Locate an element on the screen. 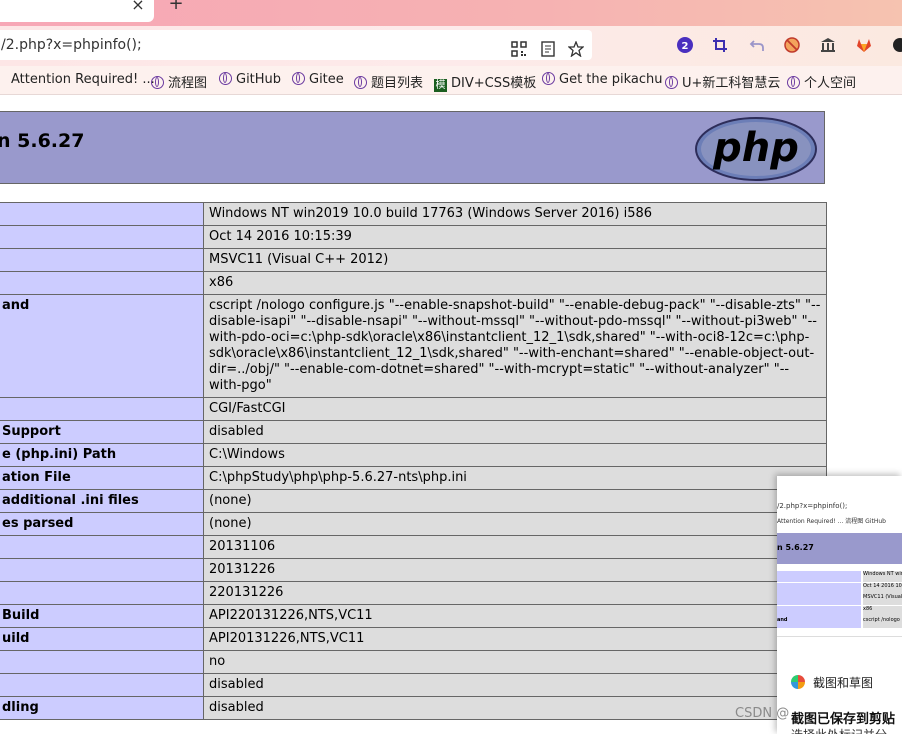 Image resolution: width=902 pixels, height=734 pixels. bookmark-label: U+新工科智慧云 is located at coordinates (731, 83).